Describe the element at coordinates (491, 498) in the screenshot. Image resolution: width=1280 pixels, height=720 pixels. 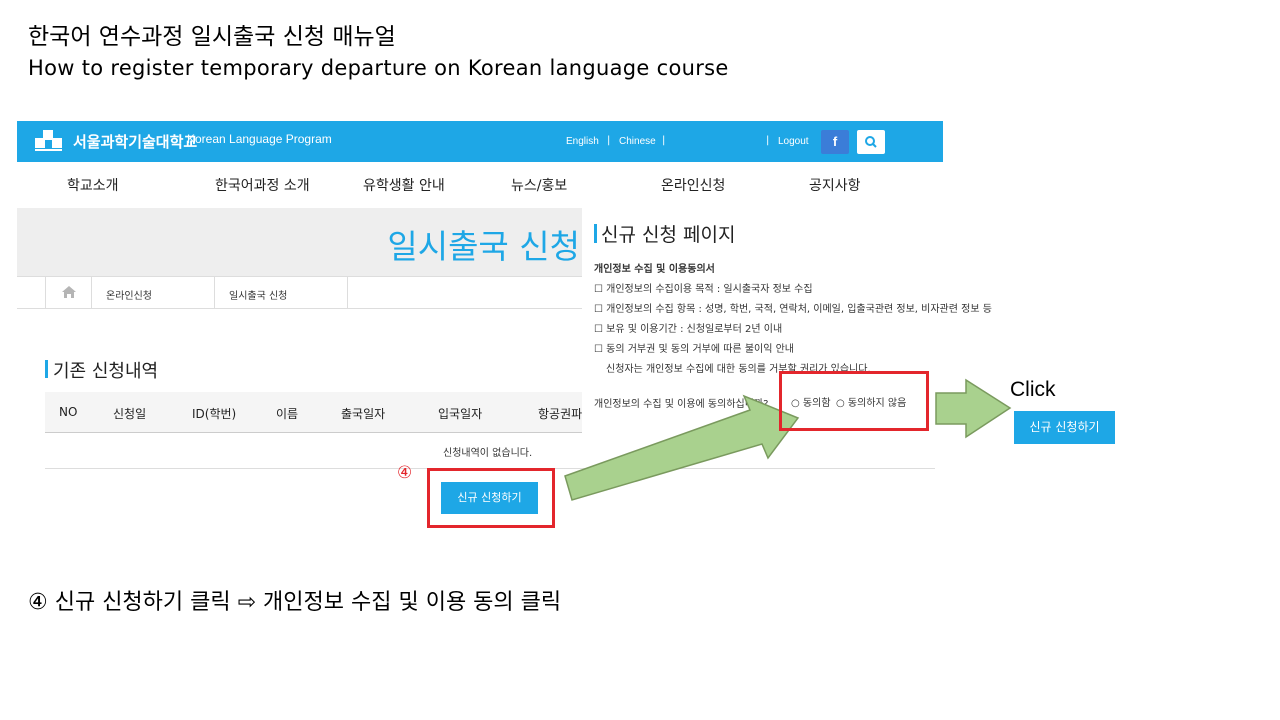
I see `highlight-new-button` at that location.